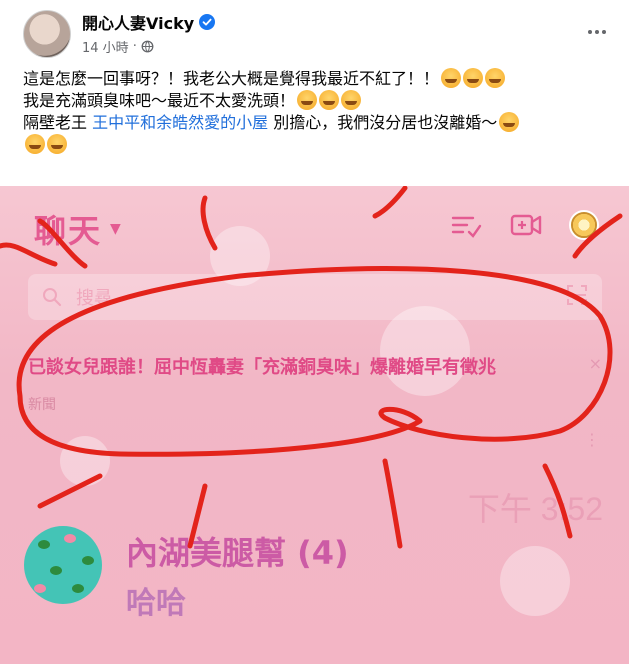  What do you see at coordinates (159, 100) in the screenshot?
I see `post-text-2: 我是充滿頭臭味吧～最近不太愛洗頭！` at bounding box center [159, 100].